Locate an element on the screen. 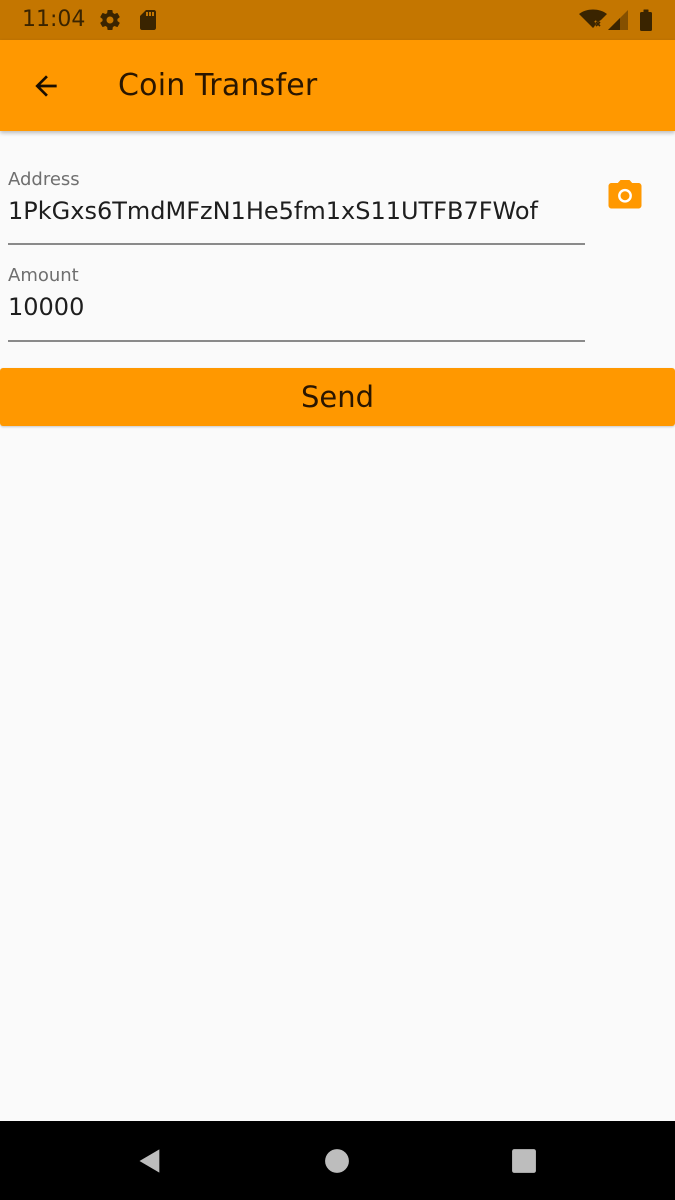 The image size is (675, 1200). nav-recents-button is located at coordinates (524, 1161).